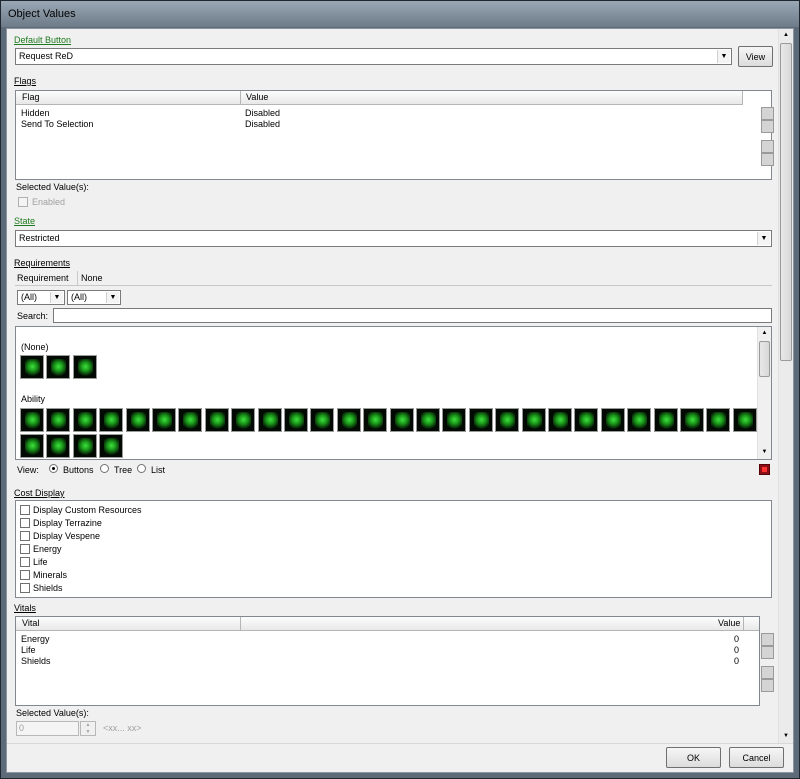 This screenshot has width=800, height=779. I want to click on spin-up-icon: ▲, so click(88, 725).